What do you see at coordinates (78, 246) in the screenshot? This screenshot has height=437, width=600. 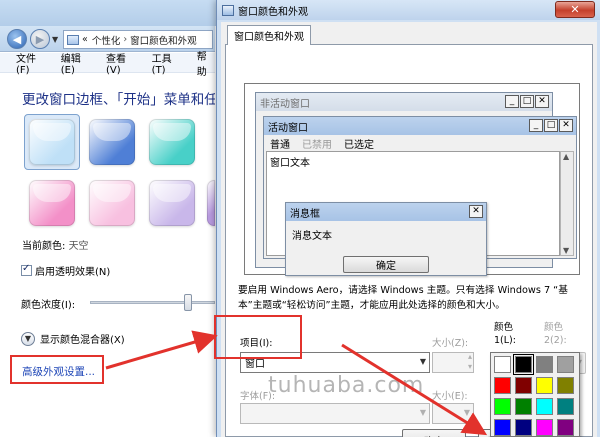 I see `current-color-value: 天空` at bounding box center [78, 246].